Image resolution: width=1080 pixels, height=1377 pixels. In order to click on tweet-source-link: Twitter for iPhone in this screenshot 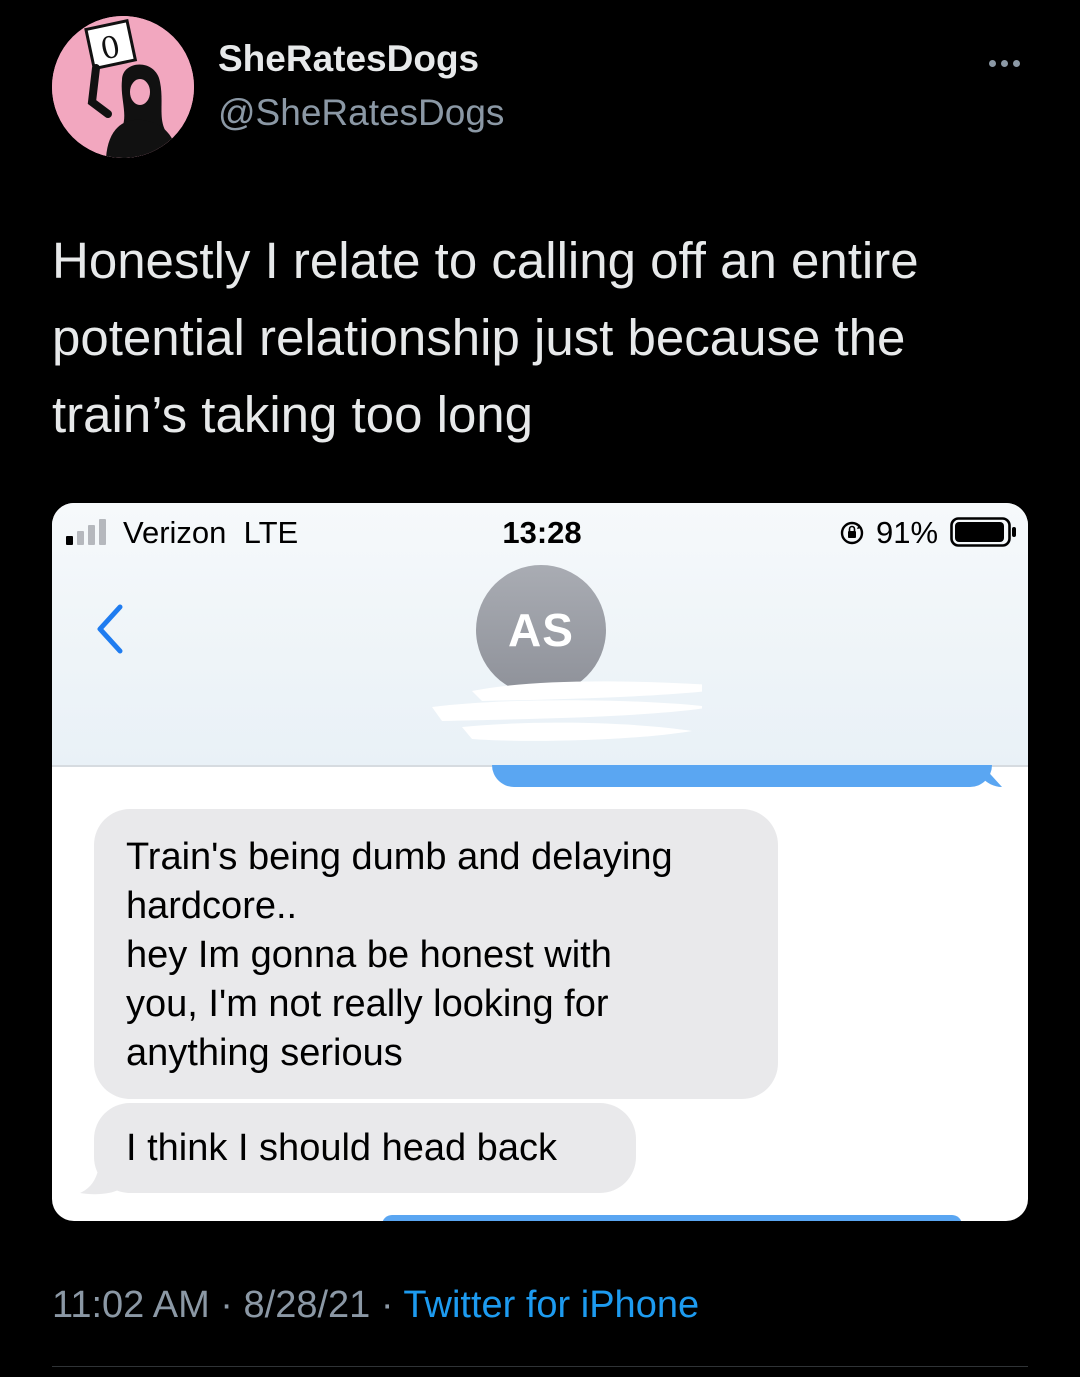, I will do `click(551, 1305)`.